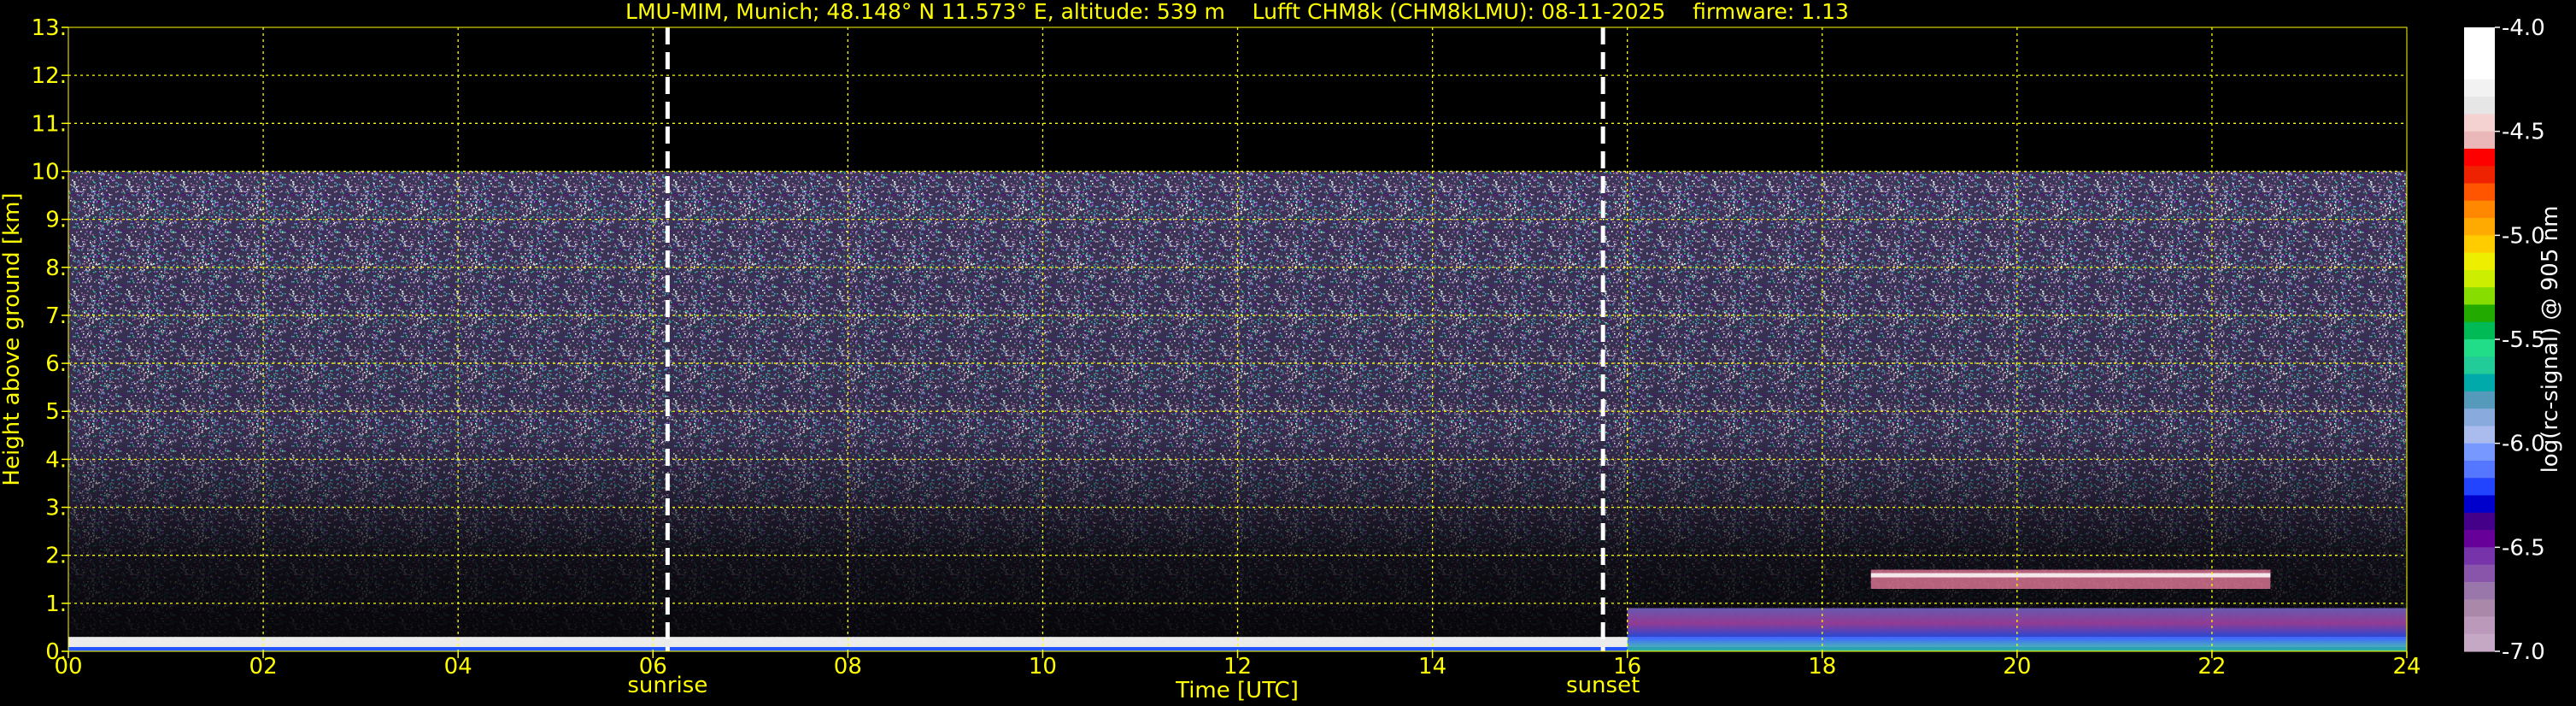  Describe the element at coordinates (56, 652) in the screenshot. I see `y-tick-label: 0.` at that location.